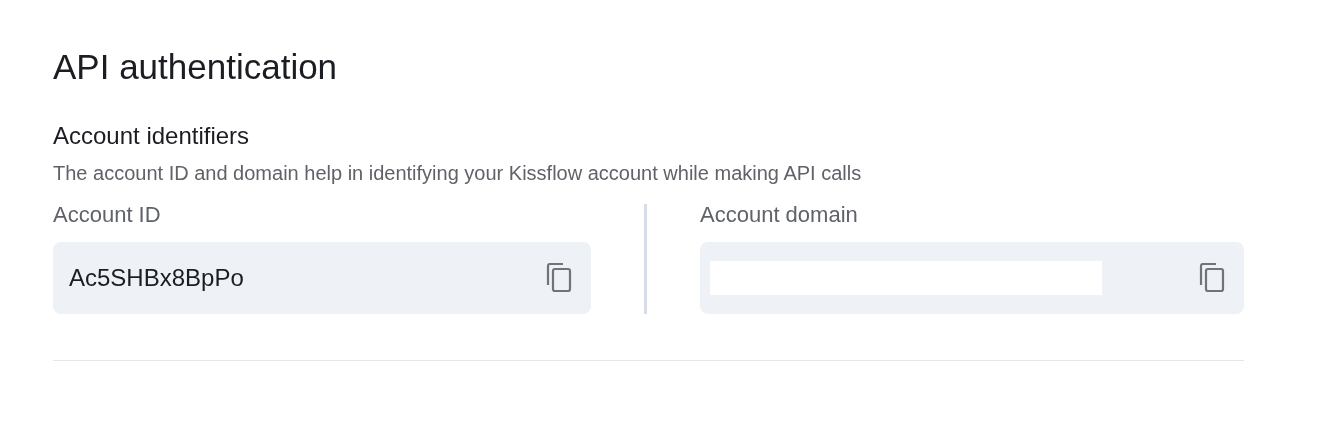 The image size is (1318, 426). What do you see at coordinates (322, 278) in the screenshot?
I see `read-only-field: Ac5SHBx8BpPo` at bounding box center [322, 278].